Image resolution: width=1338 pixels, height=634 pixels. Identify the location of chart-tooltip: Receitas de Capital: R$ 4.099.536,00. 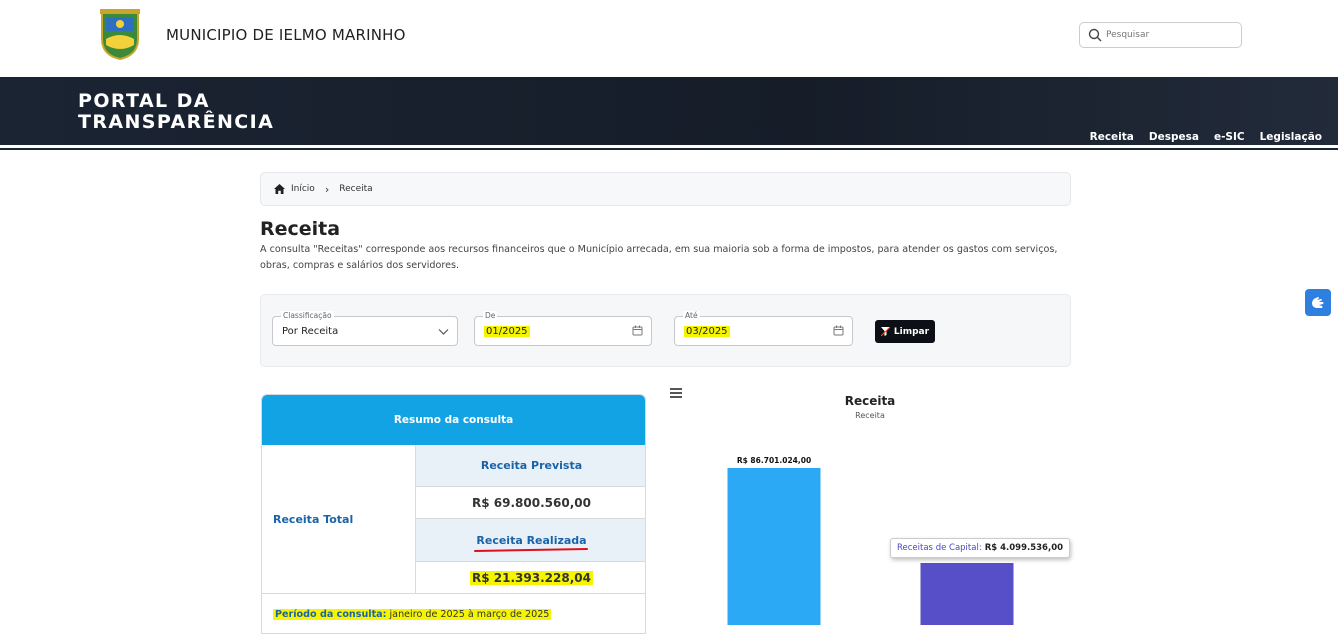
(980, 548).